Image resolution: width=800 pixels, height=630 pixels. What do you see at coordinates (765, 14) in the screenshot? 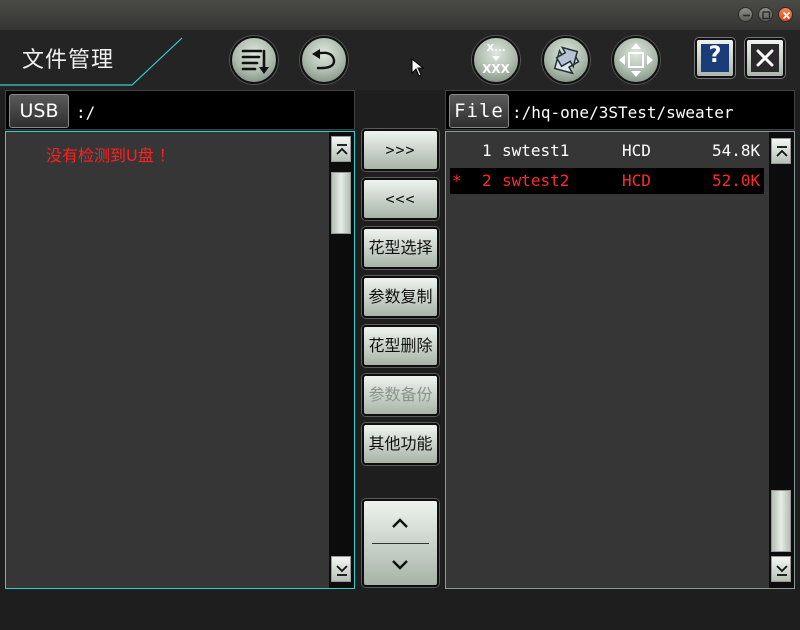
I see `maximize-icon` at bounding box center [765, 14].